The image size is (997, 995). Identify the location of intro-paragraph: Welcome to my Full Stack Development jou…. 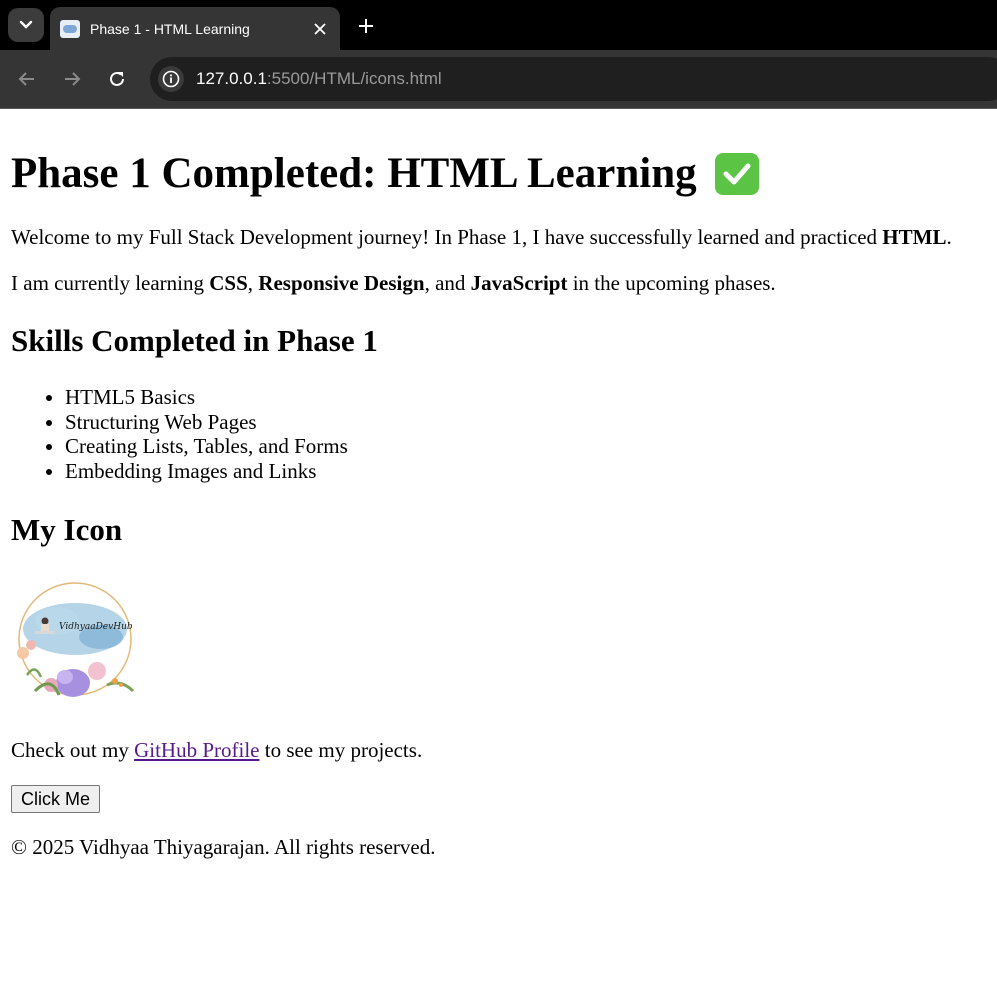
(481, 237).